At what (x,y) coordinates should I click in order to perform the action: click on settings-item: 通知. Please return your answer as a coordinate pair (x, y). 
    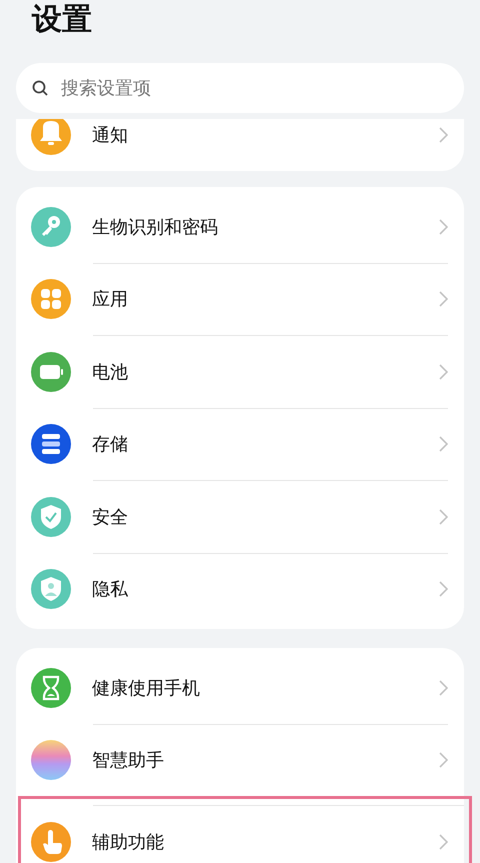
    Looking at the image, I should click on (240, 144).